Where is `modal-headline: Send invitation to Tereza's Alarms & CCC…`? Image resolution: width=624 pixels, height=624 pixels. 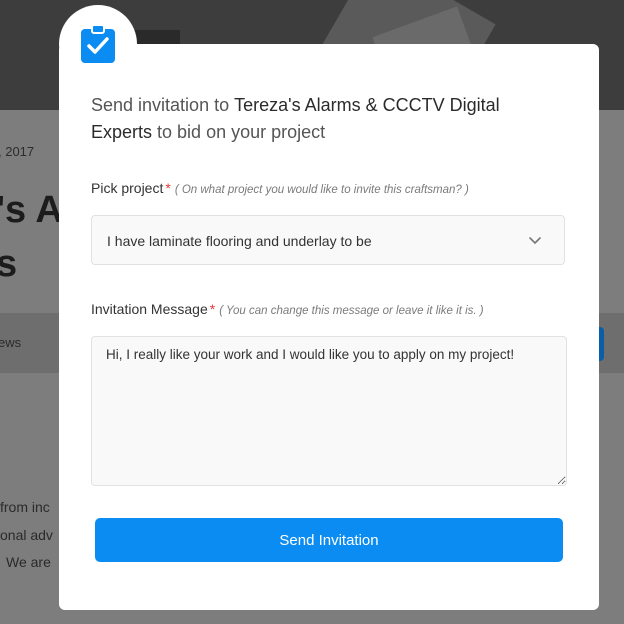 modal-headline: Send invitation to Tereza's Alarms & CCC… is located at coordinates (321, 119).